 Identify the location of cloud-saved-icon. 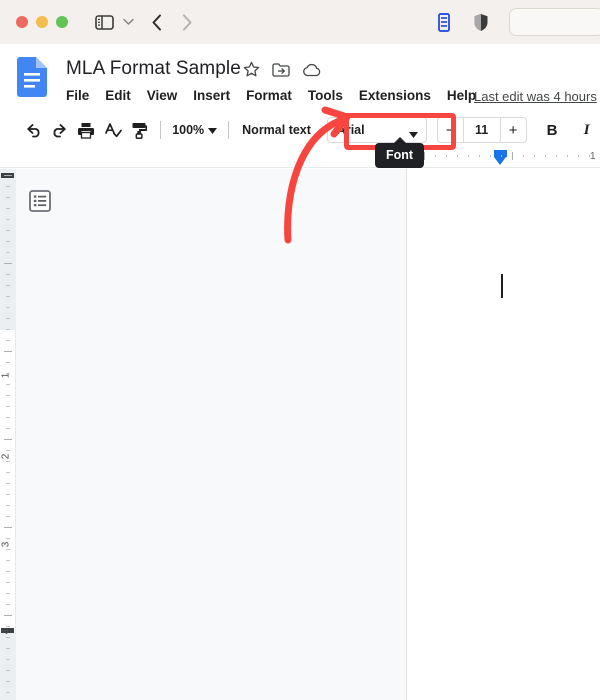
(311, 72).